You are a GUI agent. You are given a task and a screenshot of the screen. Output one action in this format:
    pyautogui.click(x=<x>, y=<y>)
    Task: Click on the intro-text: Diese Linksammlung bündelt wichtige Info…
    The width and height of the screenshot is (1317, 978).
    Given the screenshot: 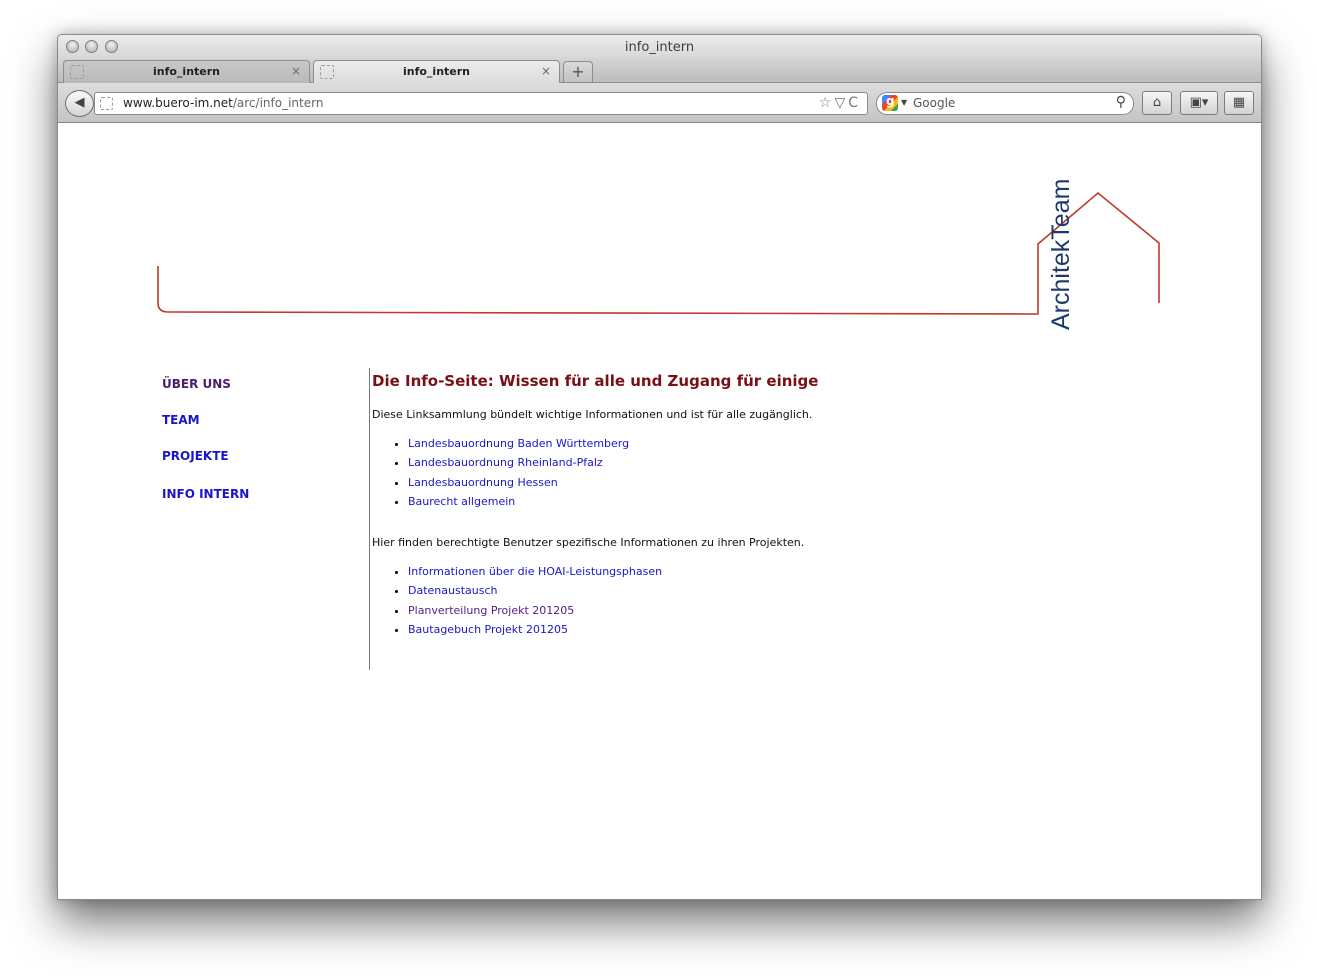 What is the action you would take?
    pyautogui.click(x=592, y=414)
    